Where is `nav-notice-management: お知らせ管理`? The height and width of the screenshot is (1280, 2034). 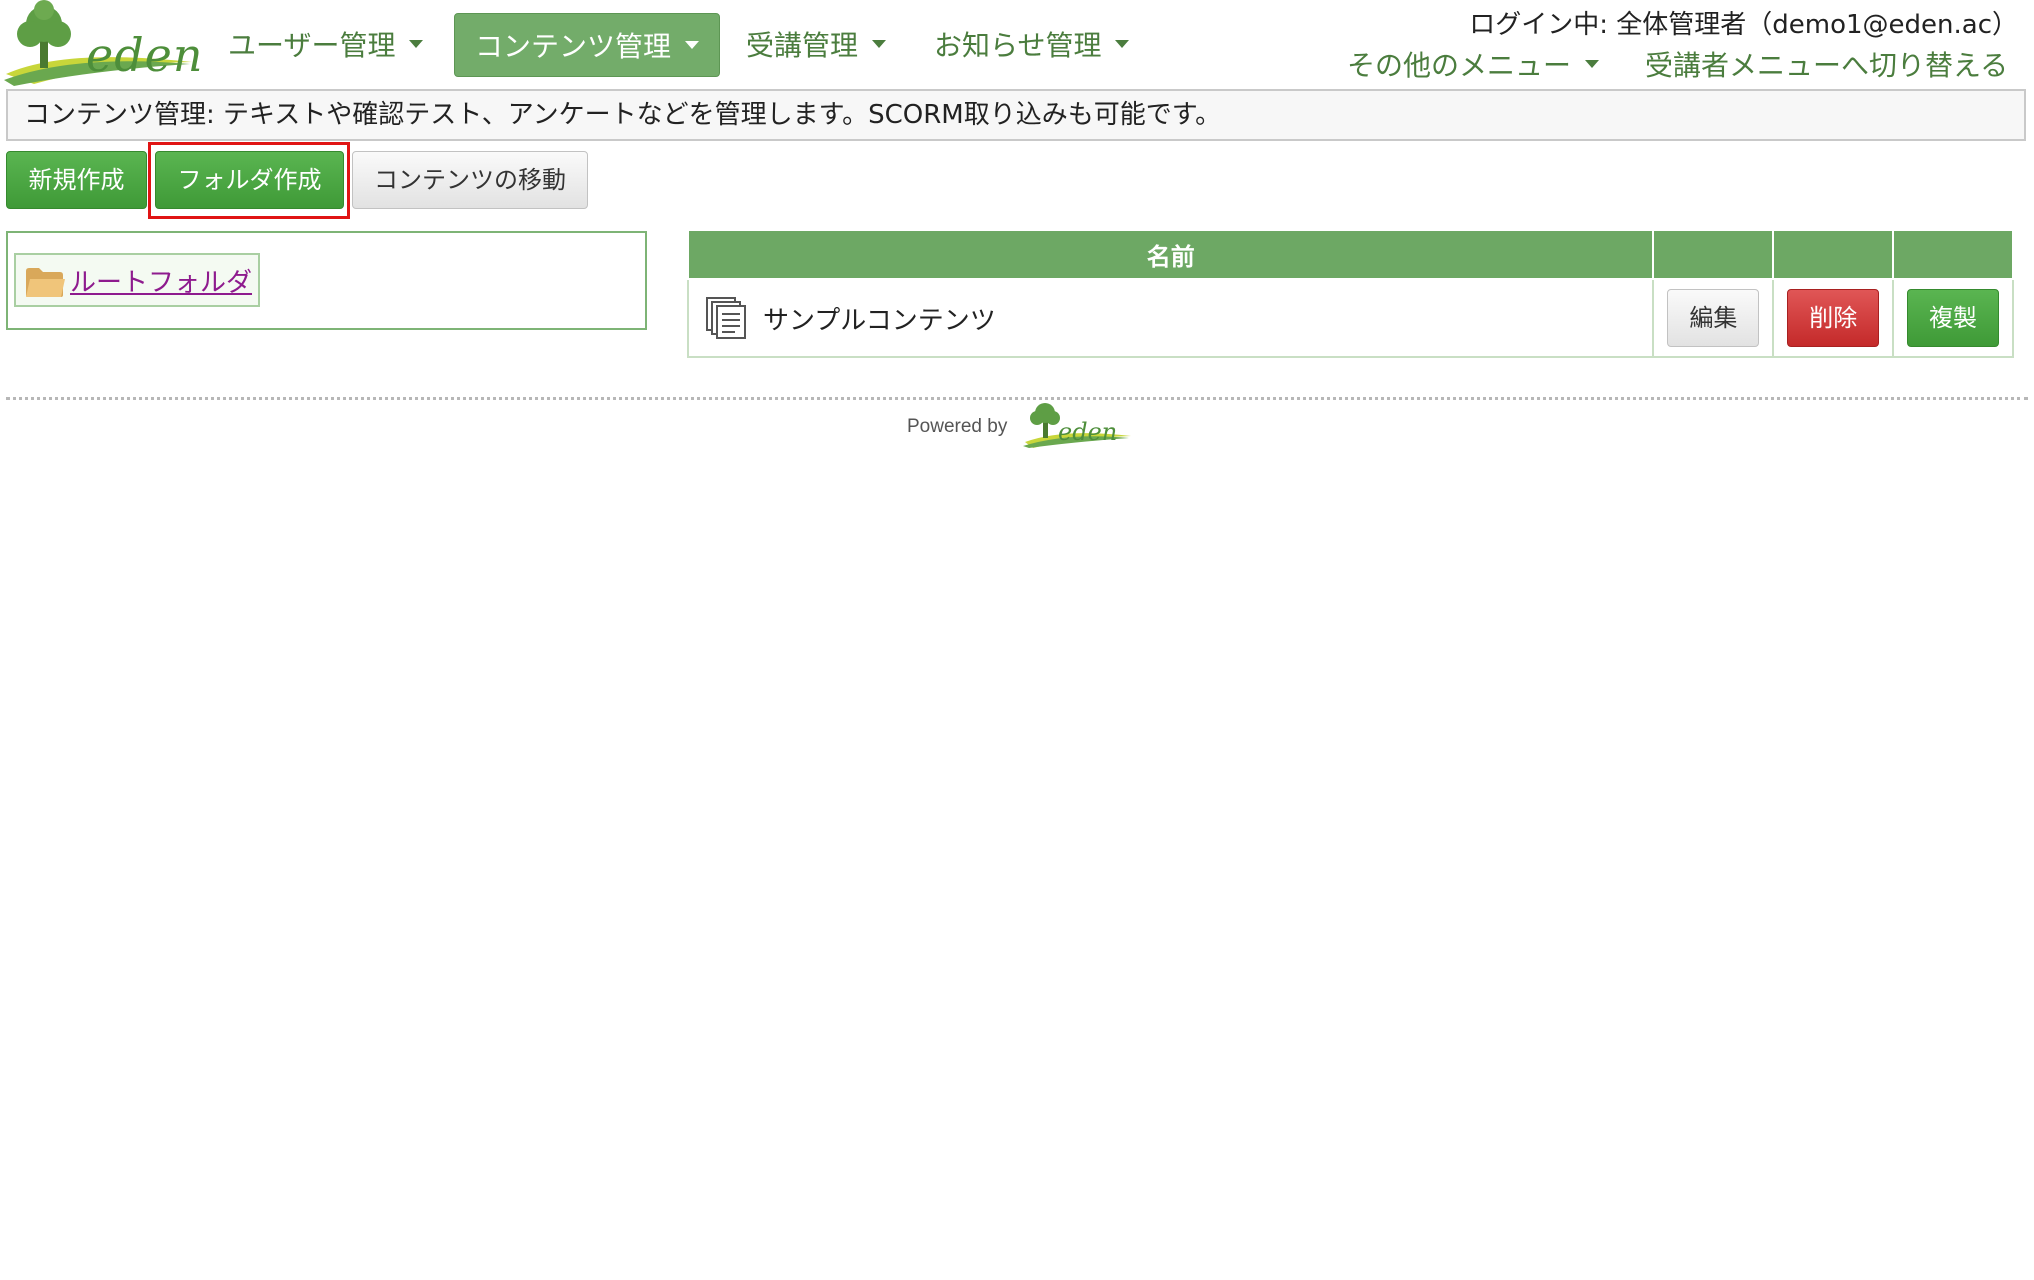 nav-notice-management: お知らせ管理 is located at coordinates (1032, 44).